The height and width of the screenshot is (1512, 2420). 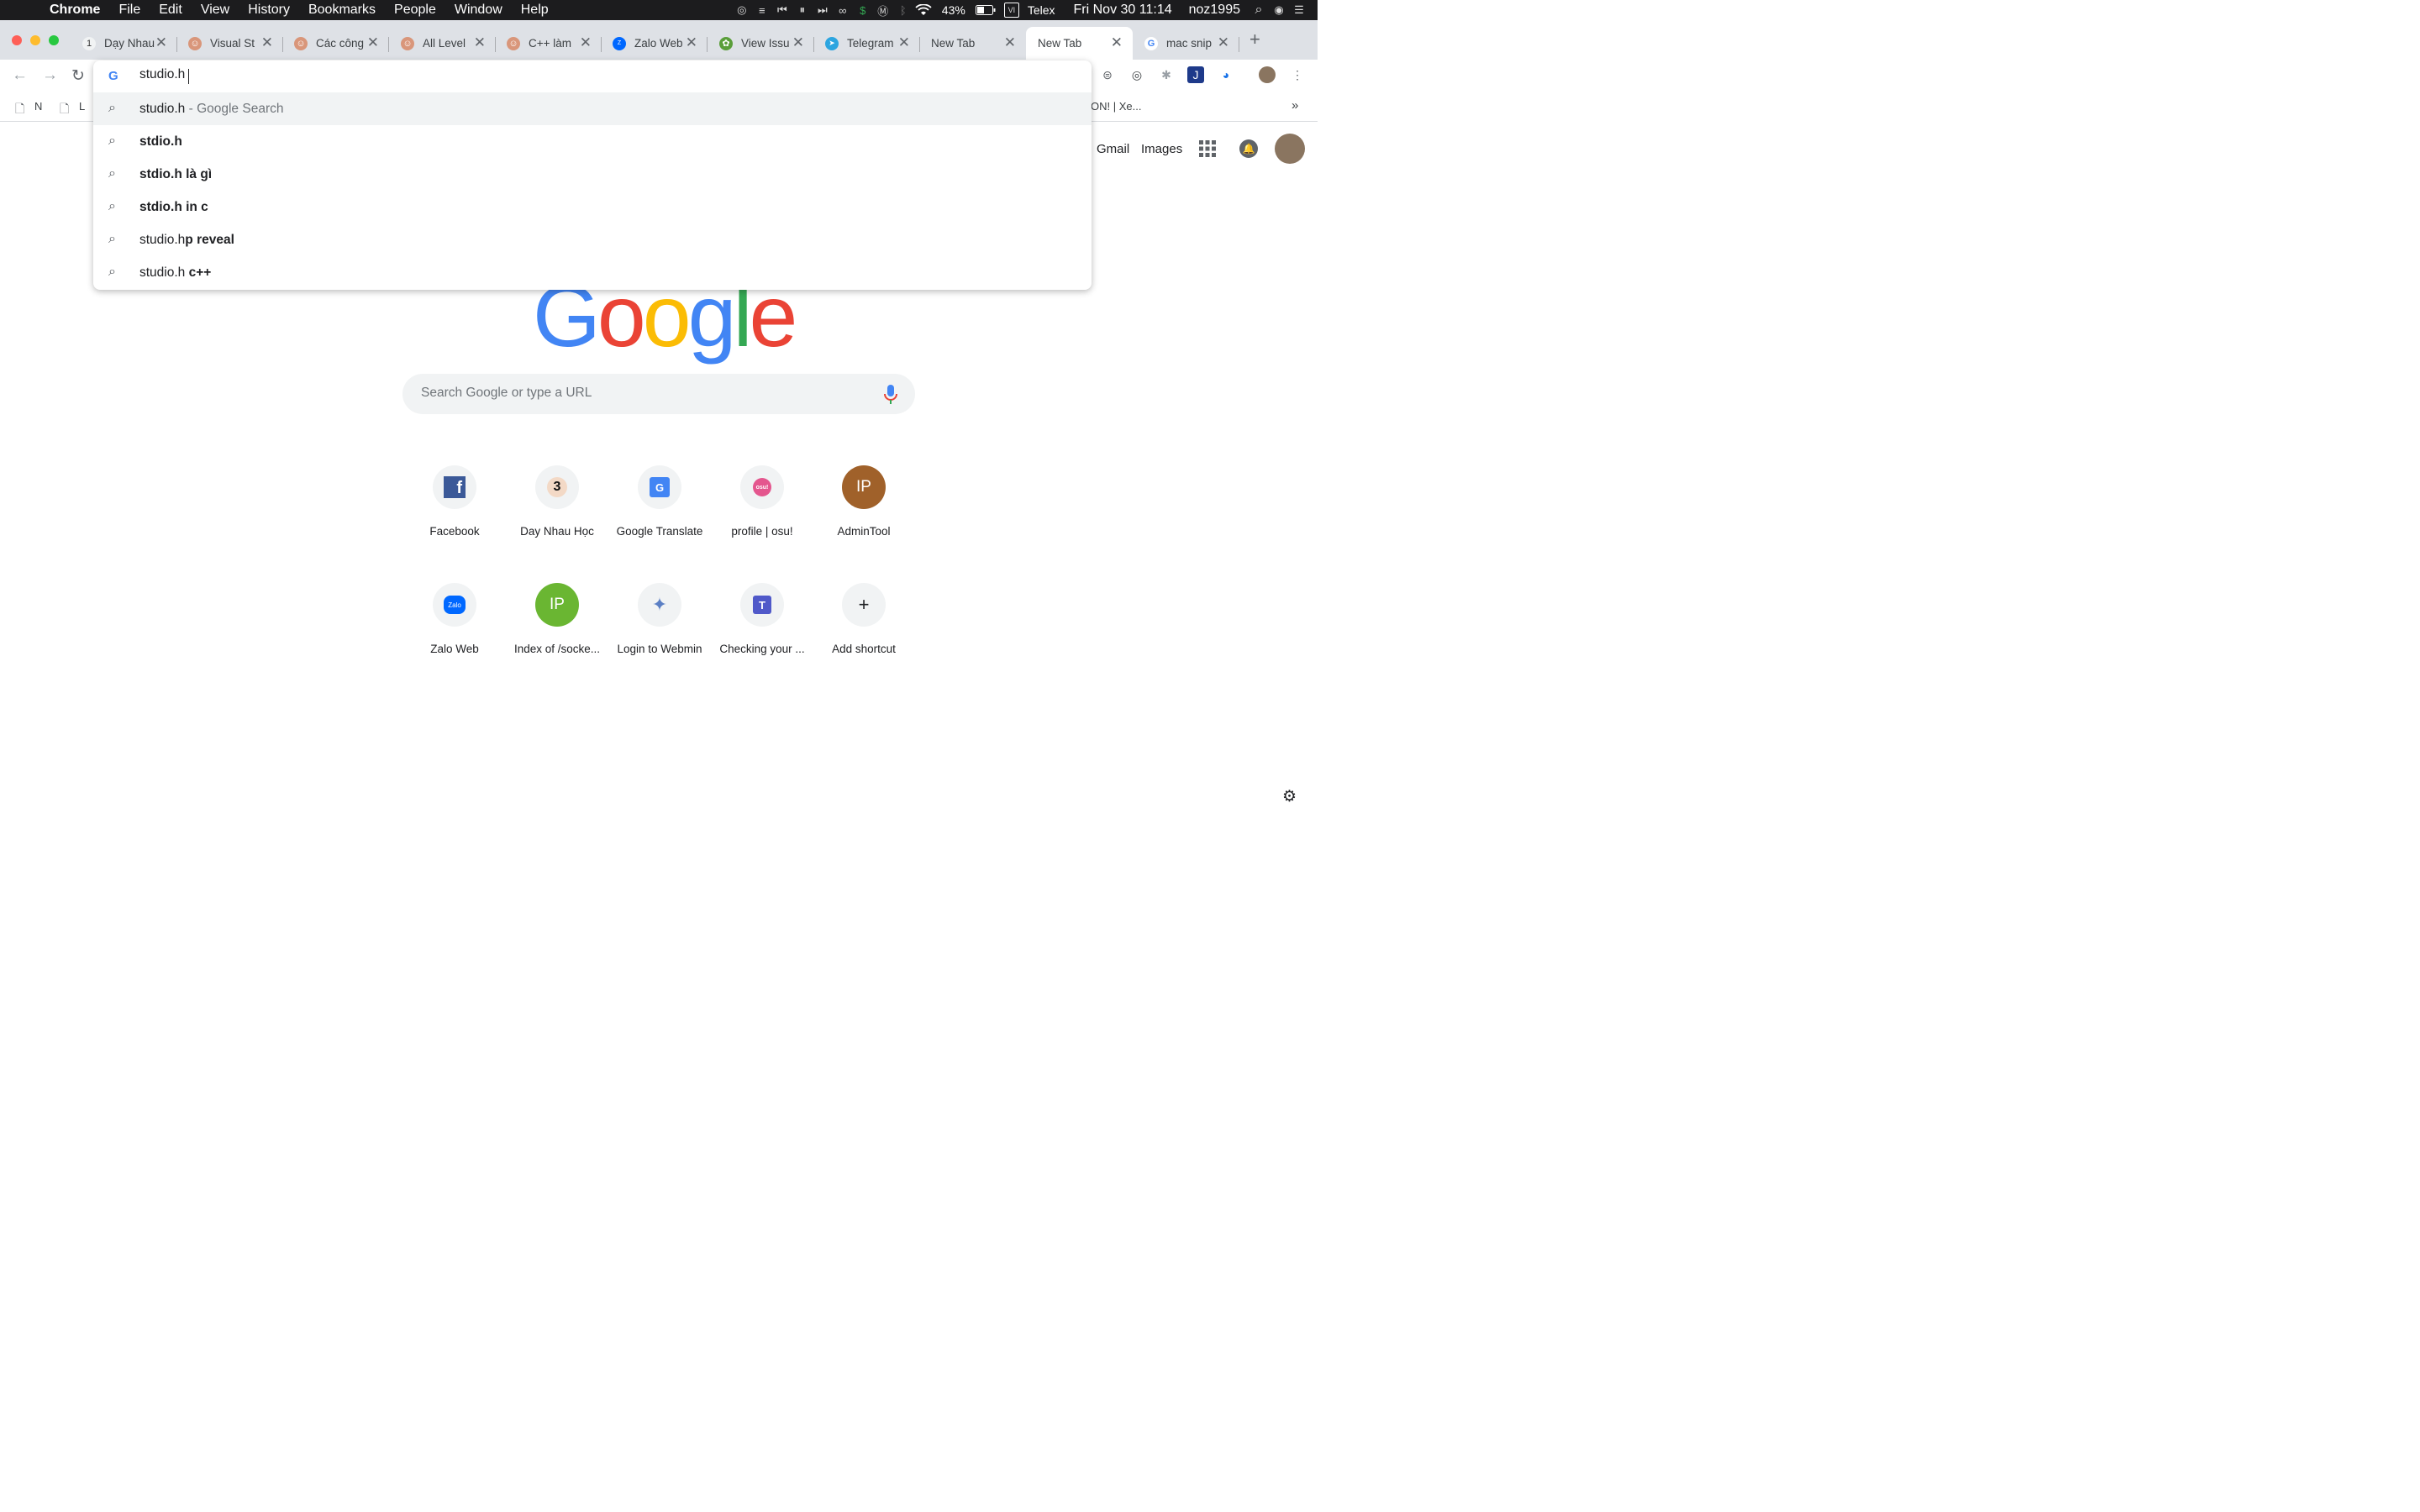 What do you see at coordinates (1079, 43) in the screenshot?
I see `tab-new-tab-active: New Tab ✕` at bounding box center [1079, 43].